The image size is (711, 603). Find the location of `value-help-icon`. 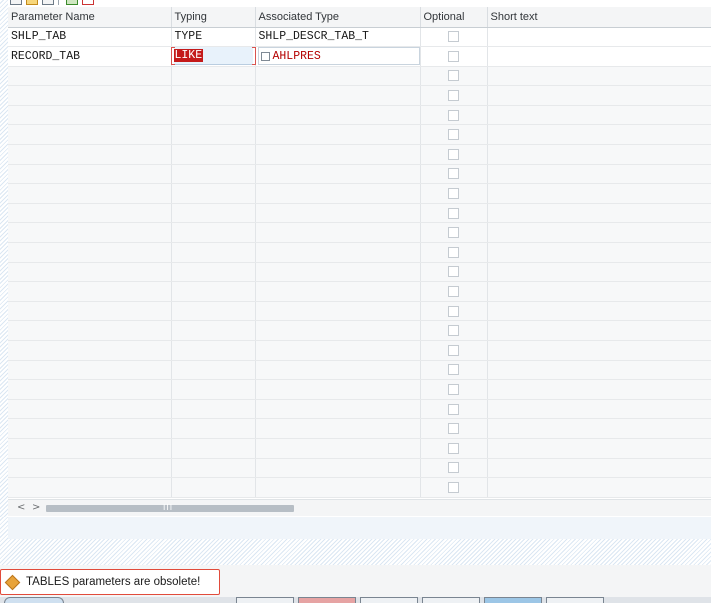

value-help-icon is located at coordinates (265, 56).